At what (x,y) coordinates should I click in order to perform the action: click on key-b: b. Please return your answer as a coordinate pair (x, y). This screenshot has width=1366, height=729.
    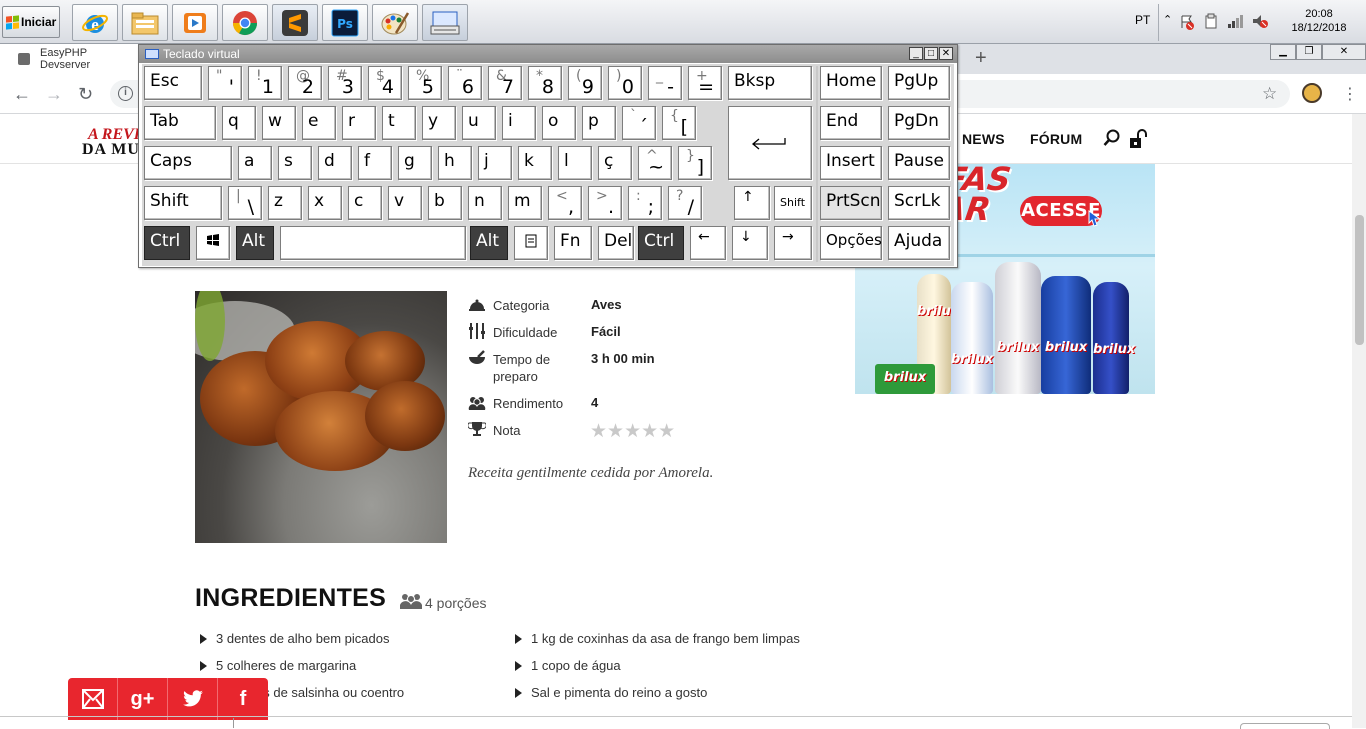
    Looking at the image, I should click on (445, 203).